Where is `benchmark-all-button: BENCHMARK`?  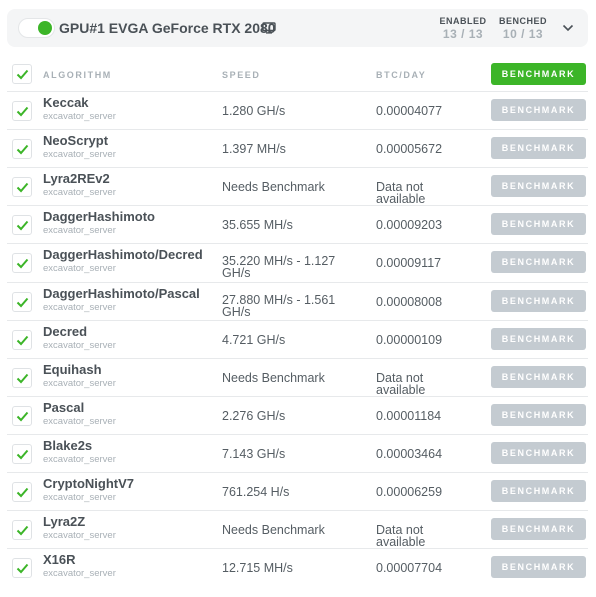
benchmark-all-button: BENCHMARK is located at coordinates (538, 74).